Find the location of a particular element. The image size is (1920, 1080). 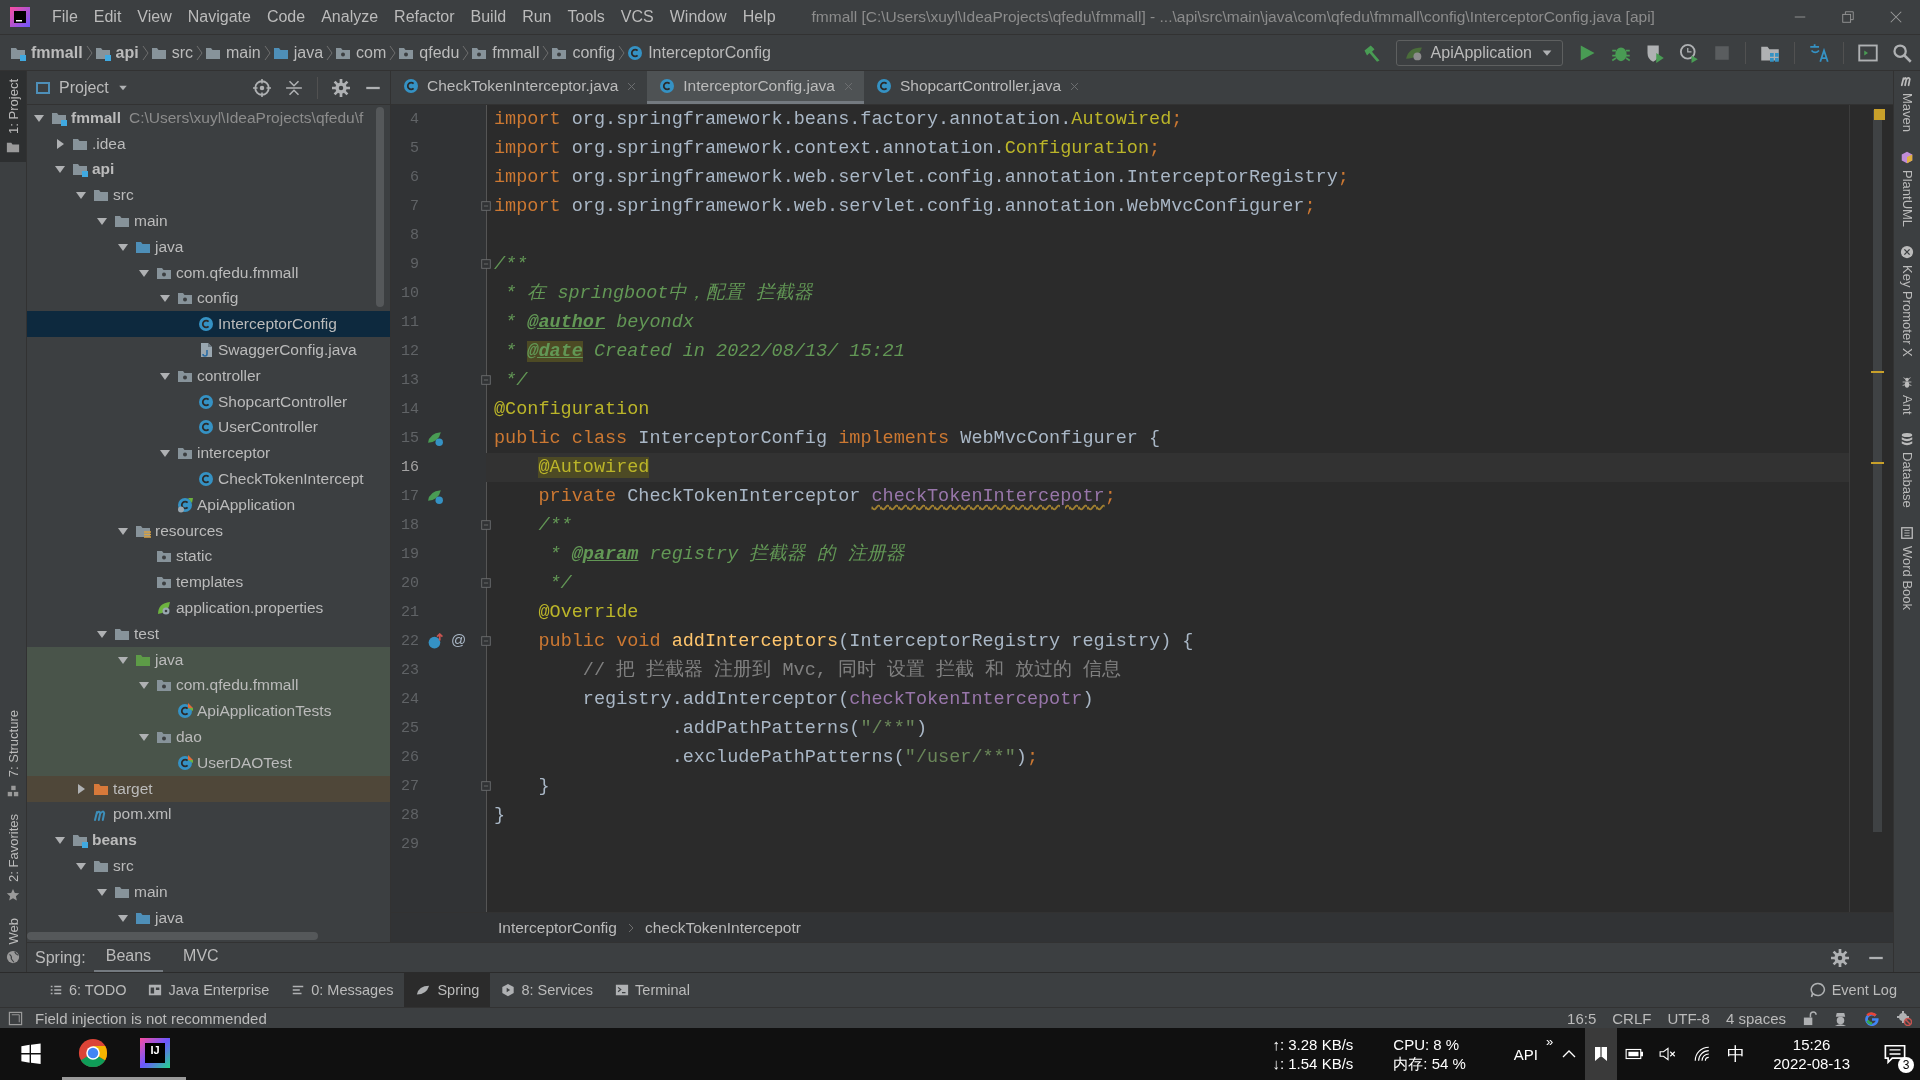

tree-item: ApiApplication is located at coordinates (208, 504).